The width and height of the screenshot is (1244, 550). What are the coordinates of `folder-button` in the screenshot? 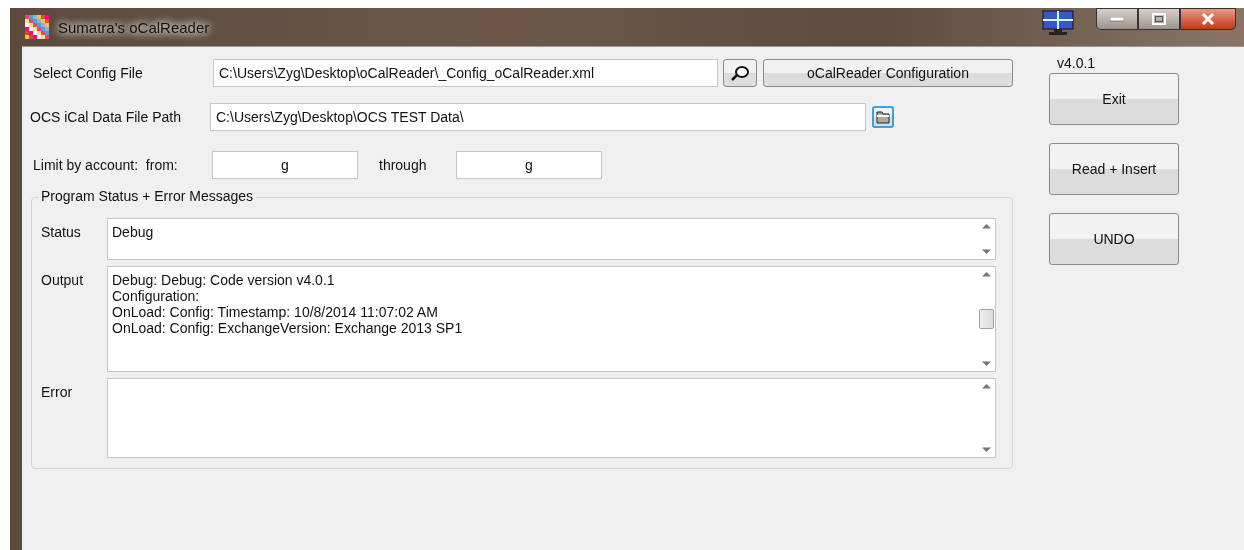 It's located at (883, 117).